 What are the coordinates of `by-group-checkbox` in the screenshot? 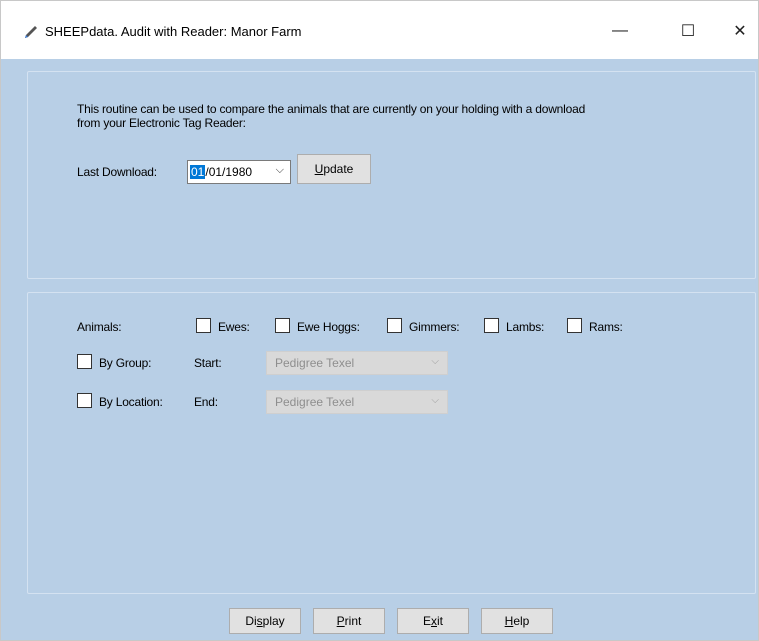 It's located at (84, 361).